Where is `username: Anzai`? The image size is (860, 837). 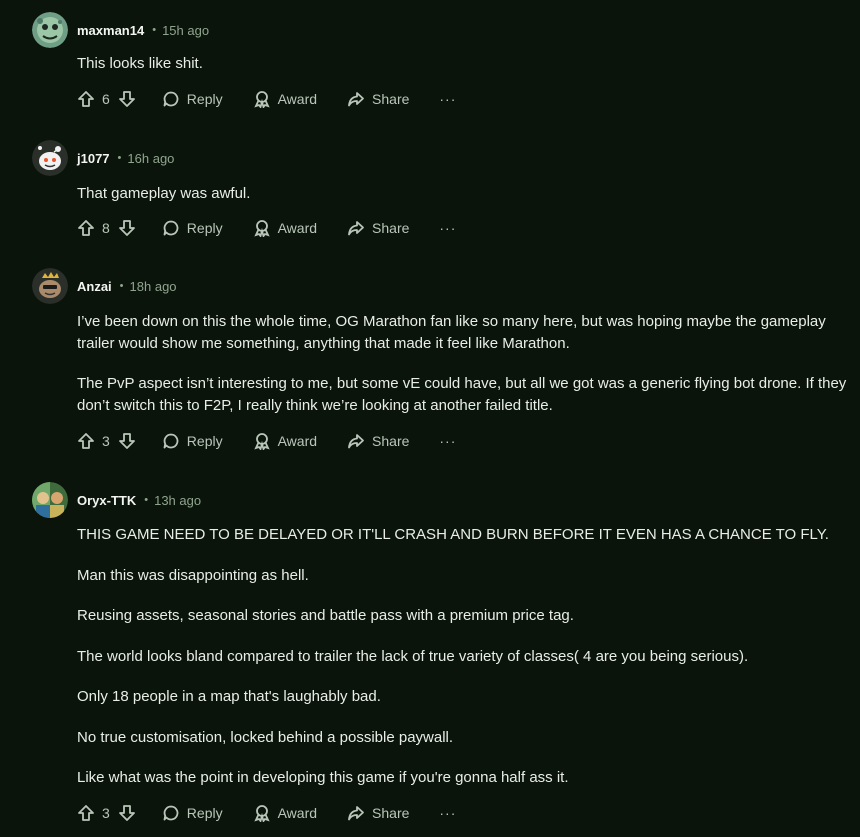
username: Anzai is located at coordinates (94, 286).